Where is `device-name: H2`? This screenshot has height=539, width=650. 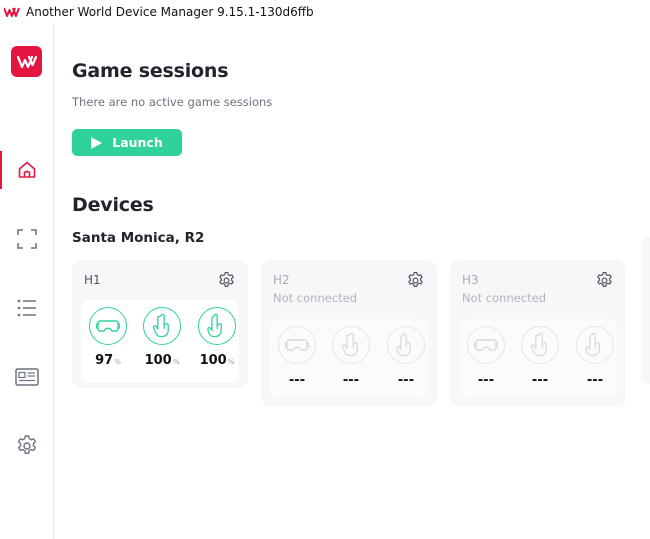 device-name: H2 is located at coordinates (281, 280).